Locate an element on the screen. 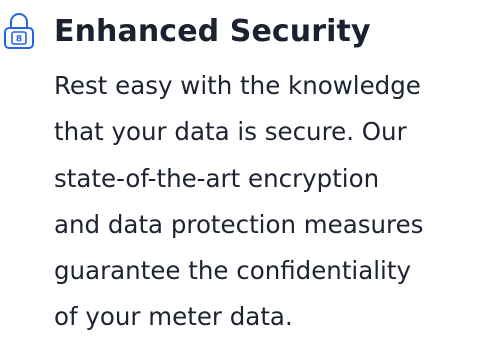 This screenshot has height=341, width=478. description-line: that your data is secure. Our is located at coordinates (230, 132).